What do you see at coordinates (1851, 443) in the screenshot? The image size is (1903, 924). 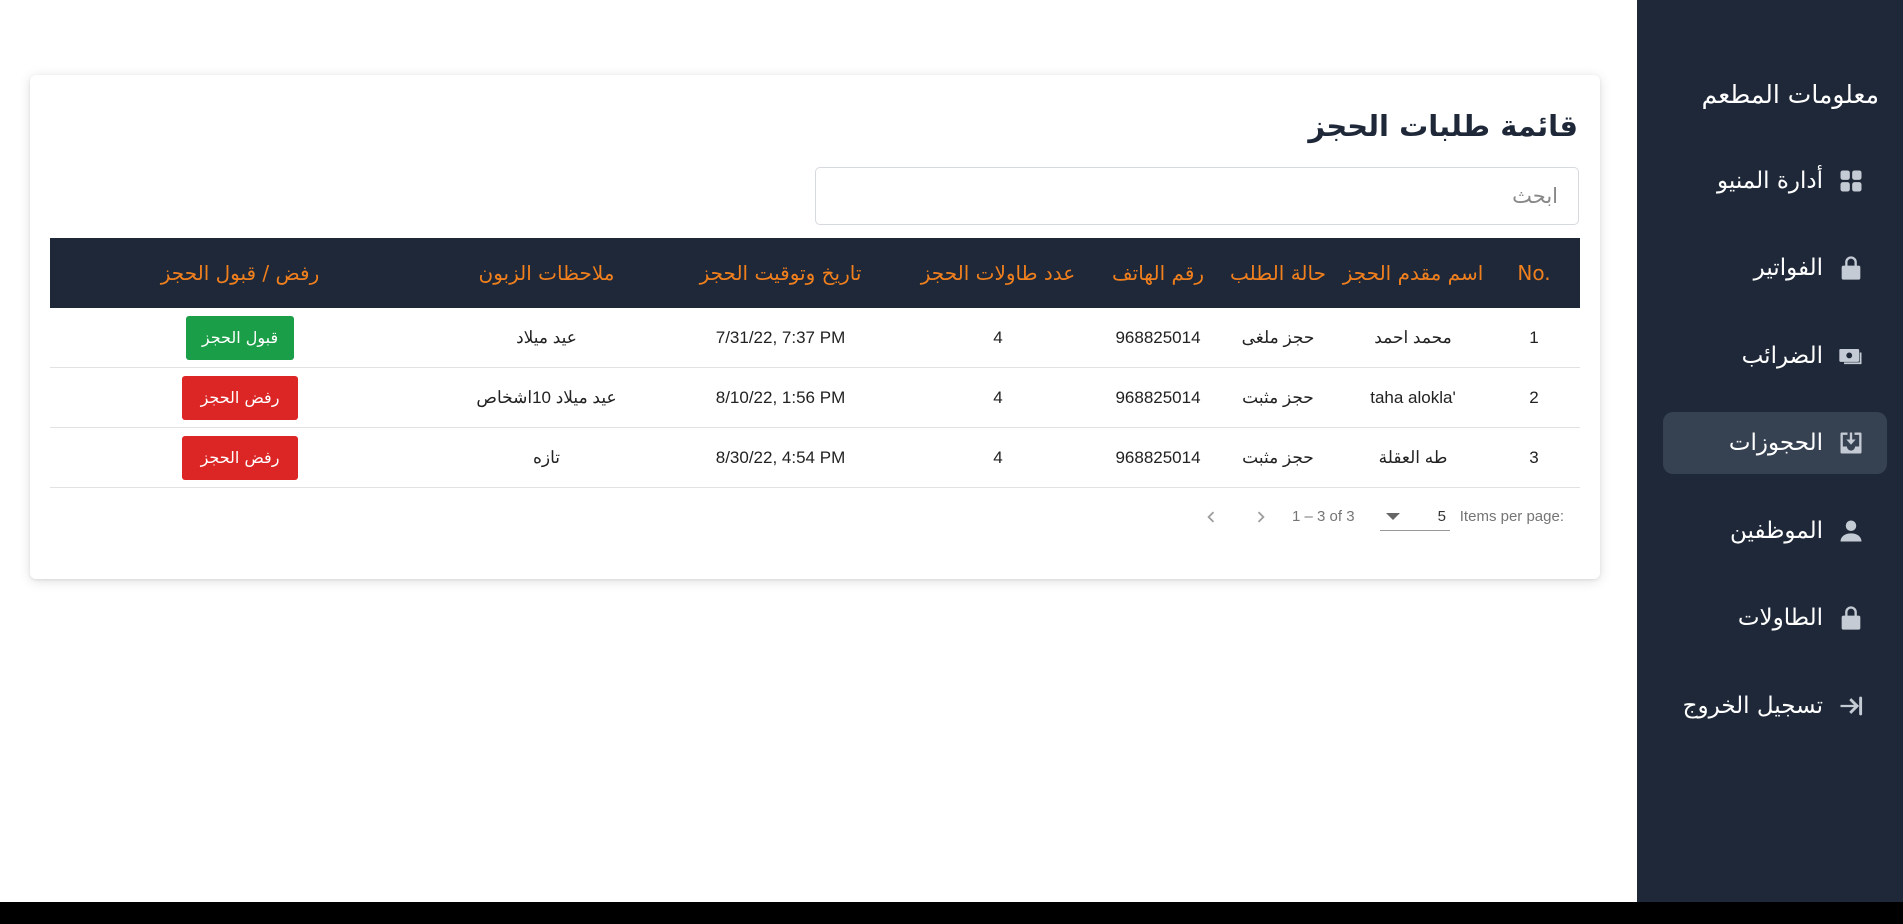 I see `inbox-download-icon` at bounding box center [1851, 443].